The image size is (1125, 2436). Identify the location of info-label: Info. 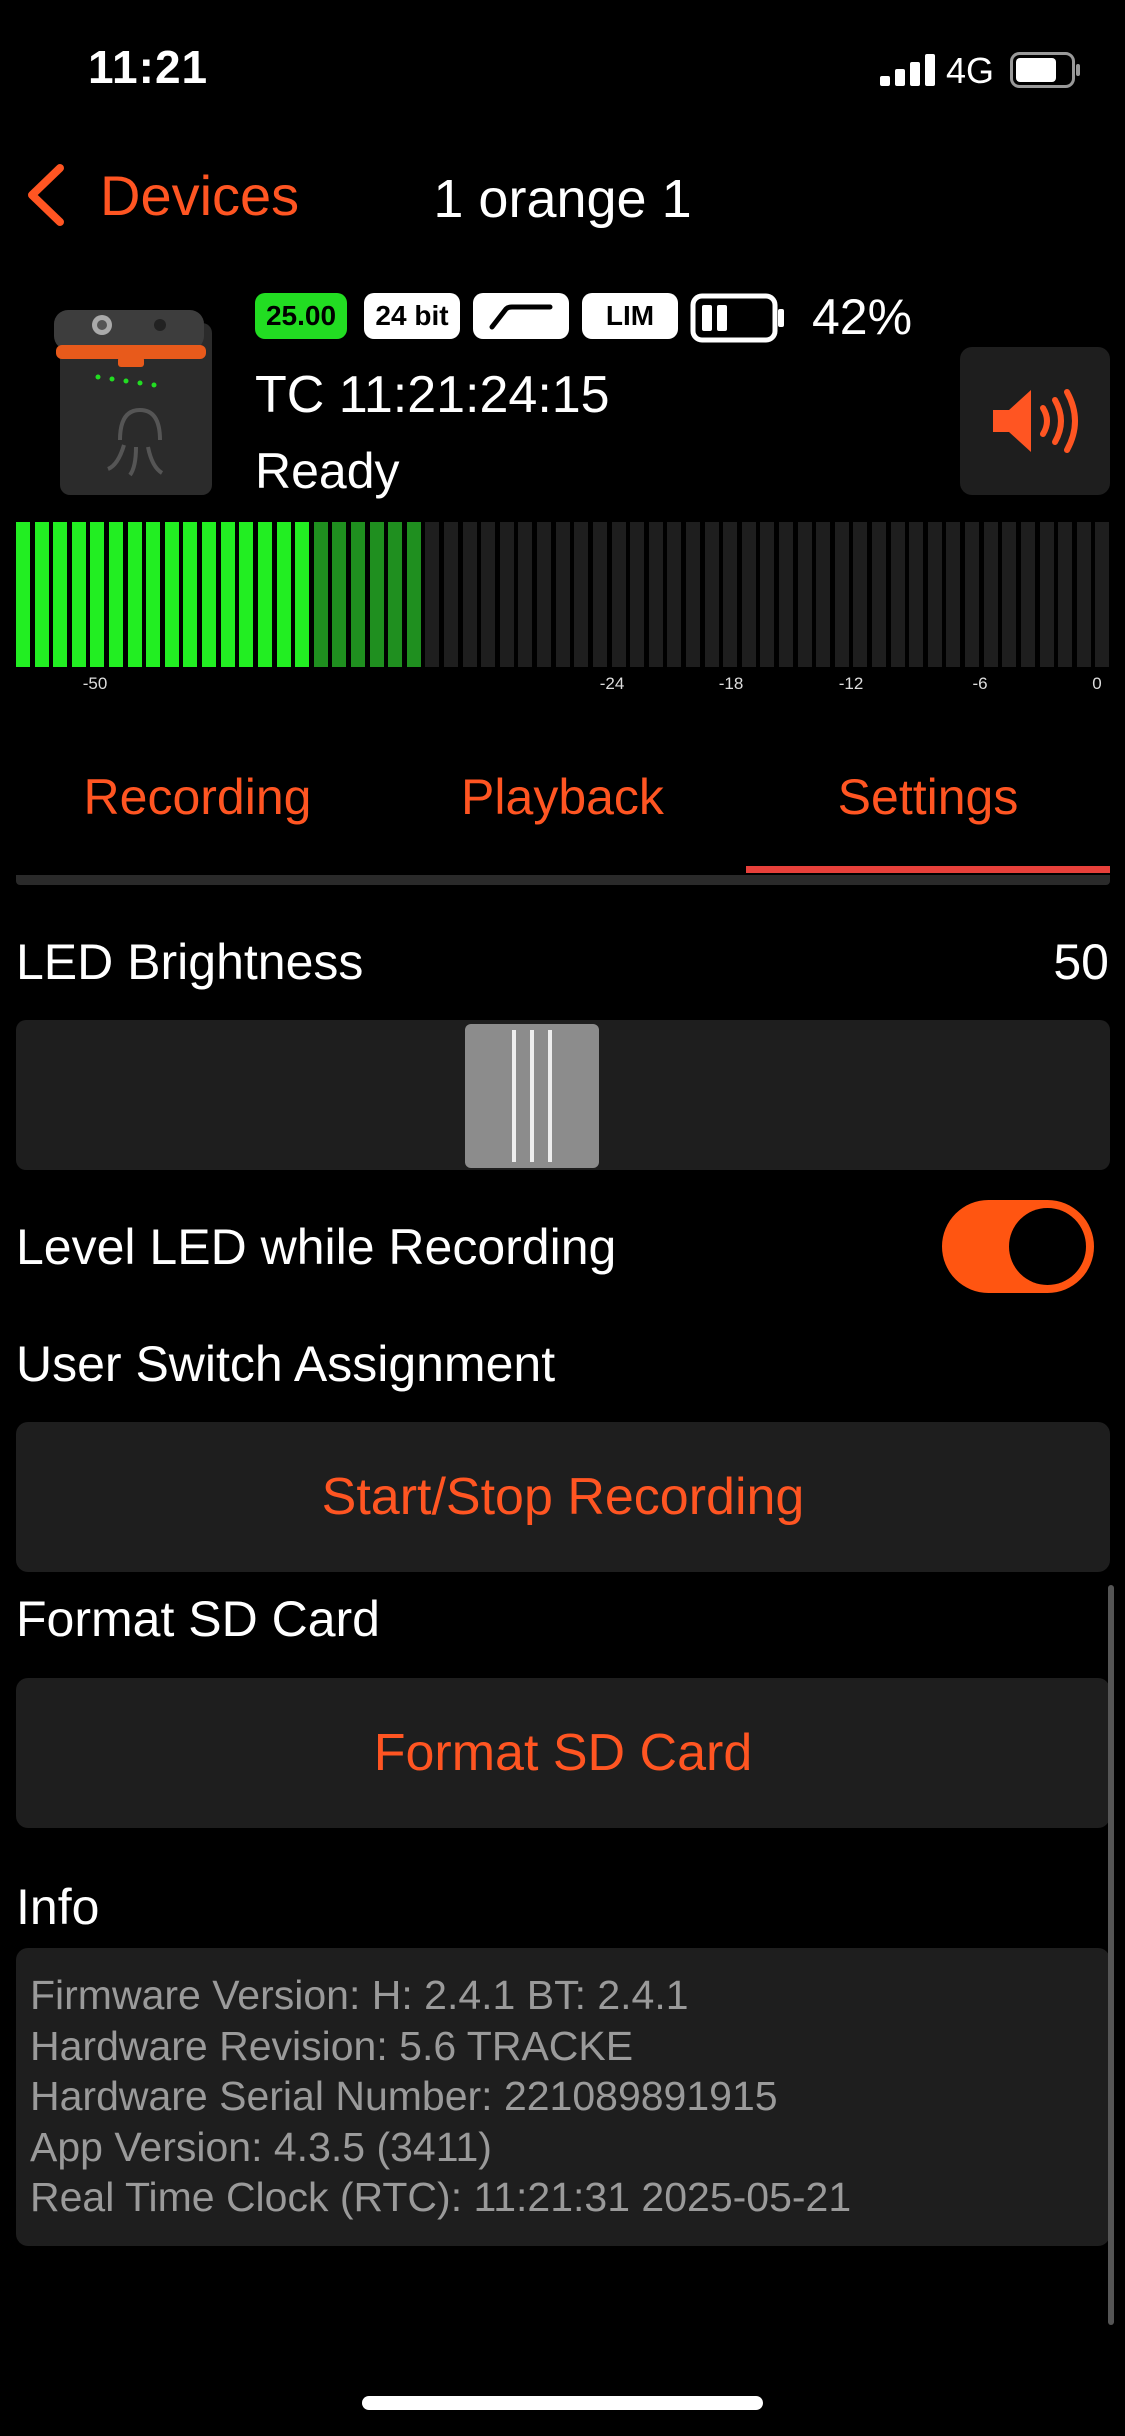
(58, 1907).